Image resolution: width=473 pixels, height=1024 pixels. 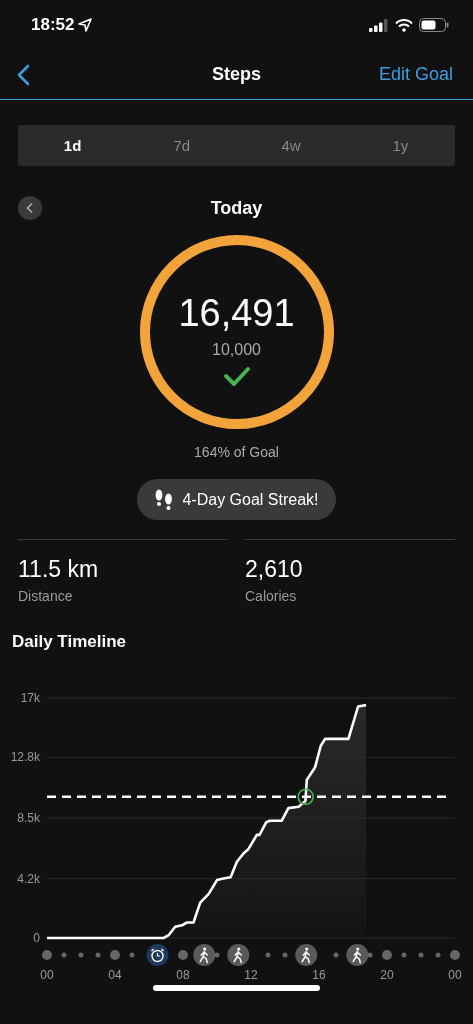 What do you see at coordinates (36, 938) in the screenshot?
I see `y-axis-label: 0` at bounding box center [36, 938].